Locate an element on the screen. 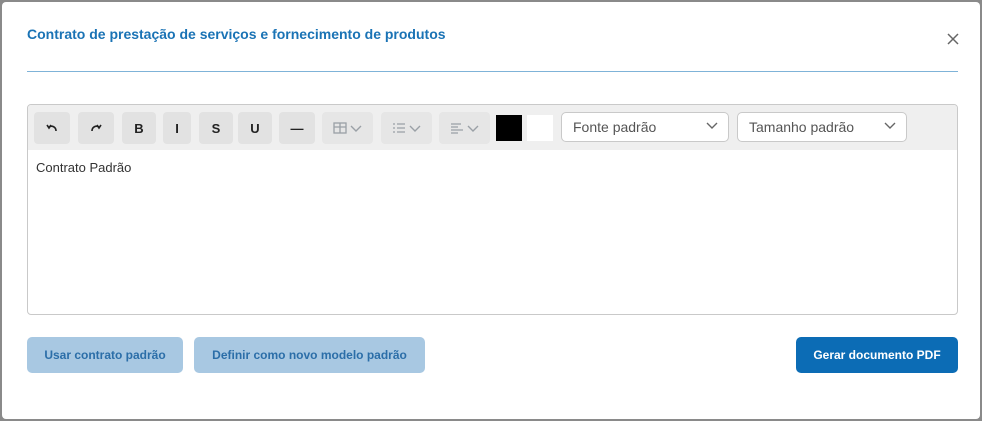 The height and width of the screenshot is (421, 982). font-size-select: Tamanho padrão is located at coordinates (822, 127).